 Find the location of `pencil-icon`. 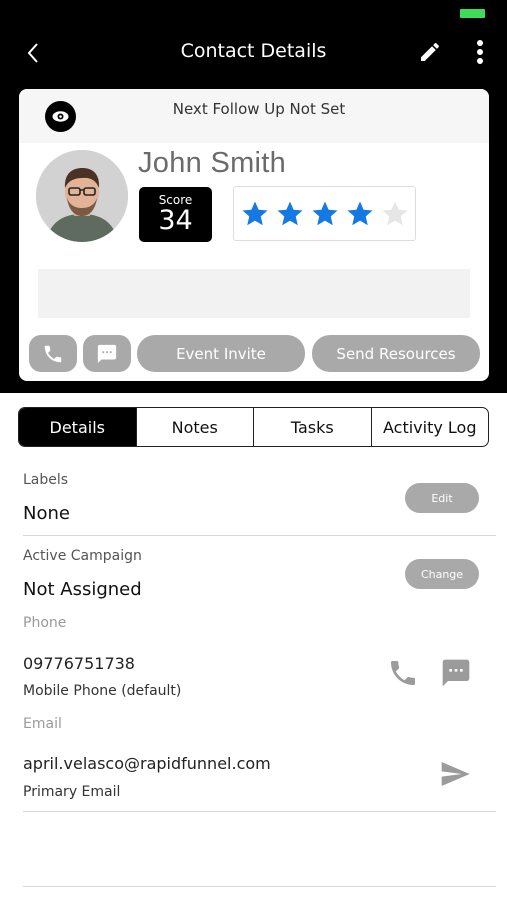

pencil-icon is located at coordinates (430, 52).